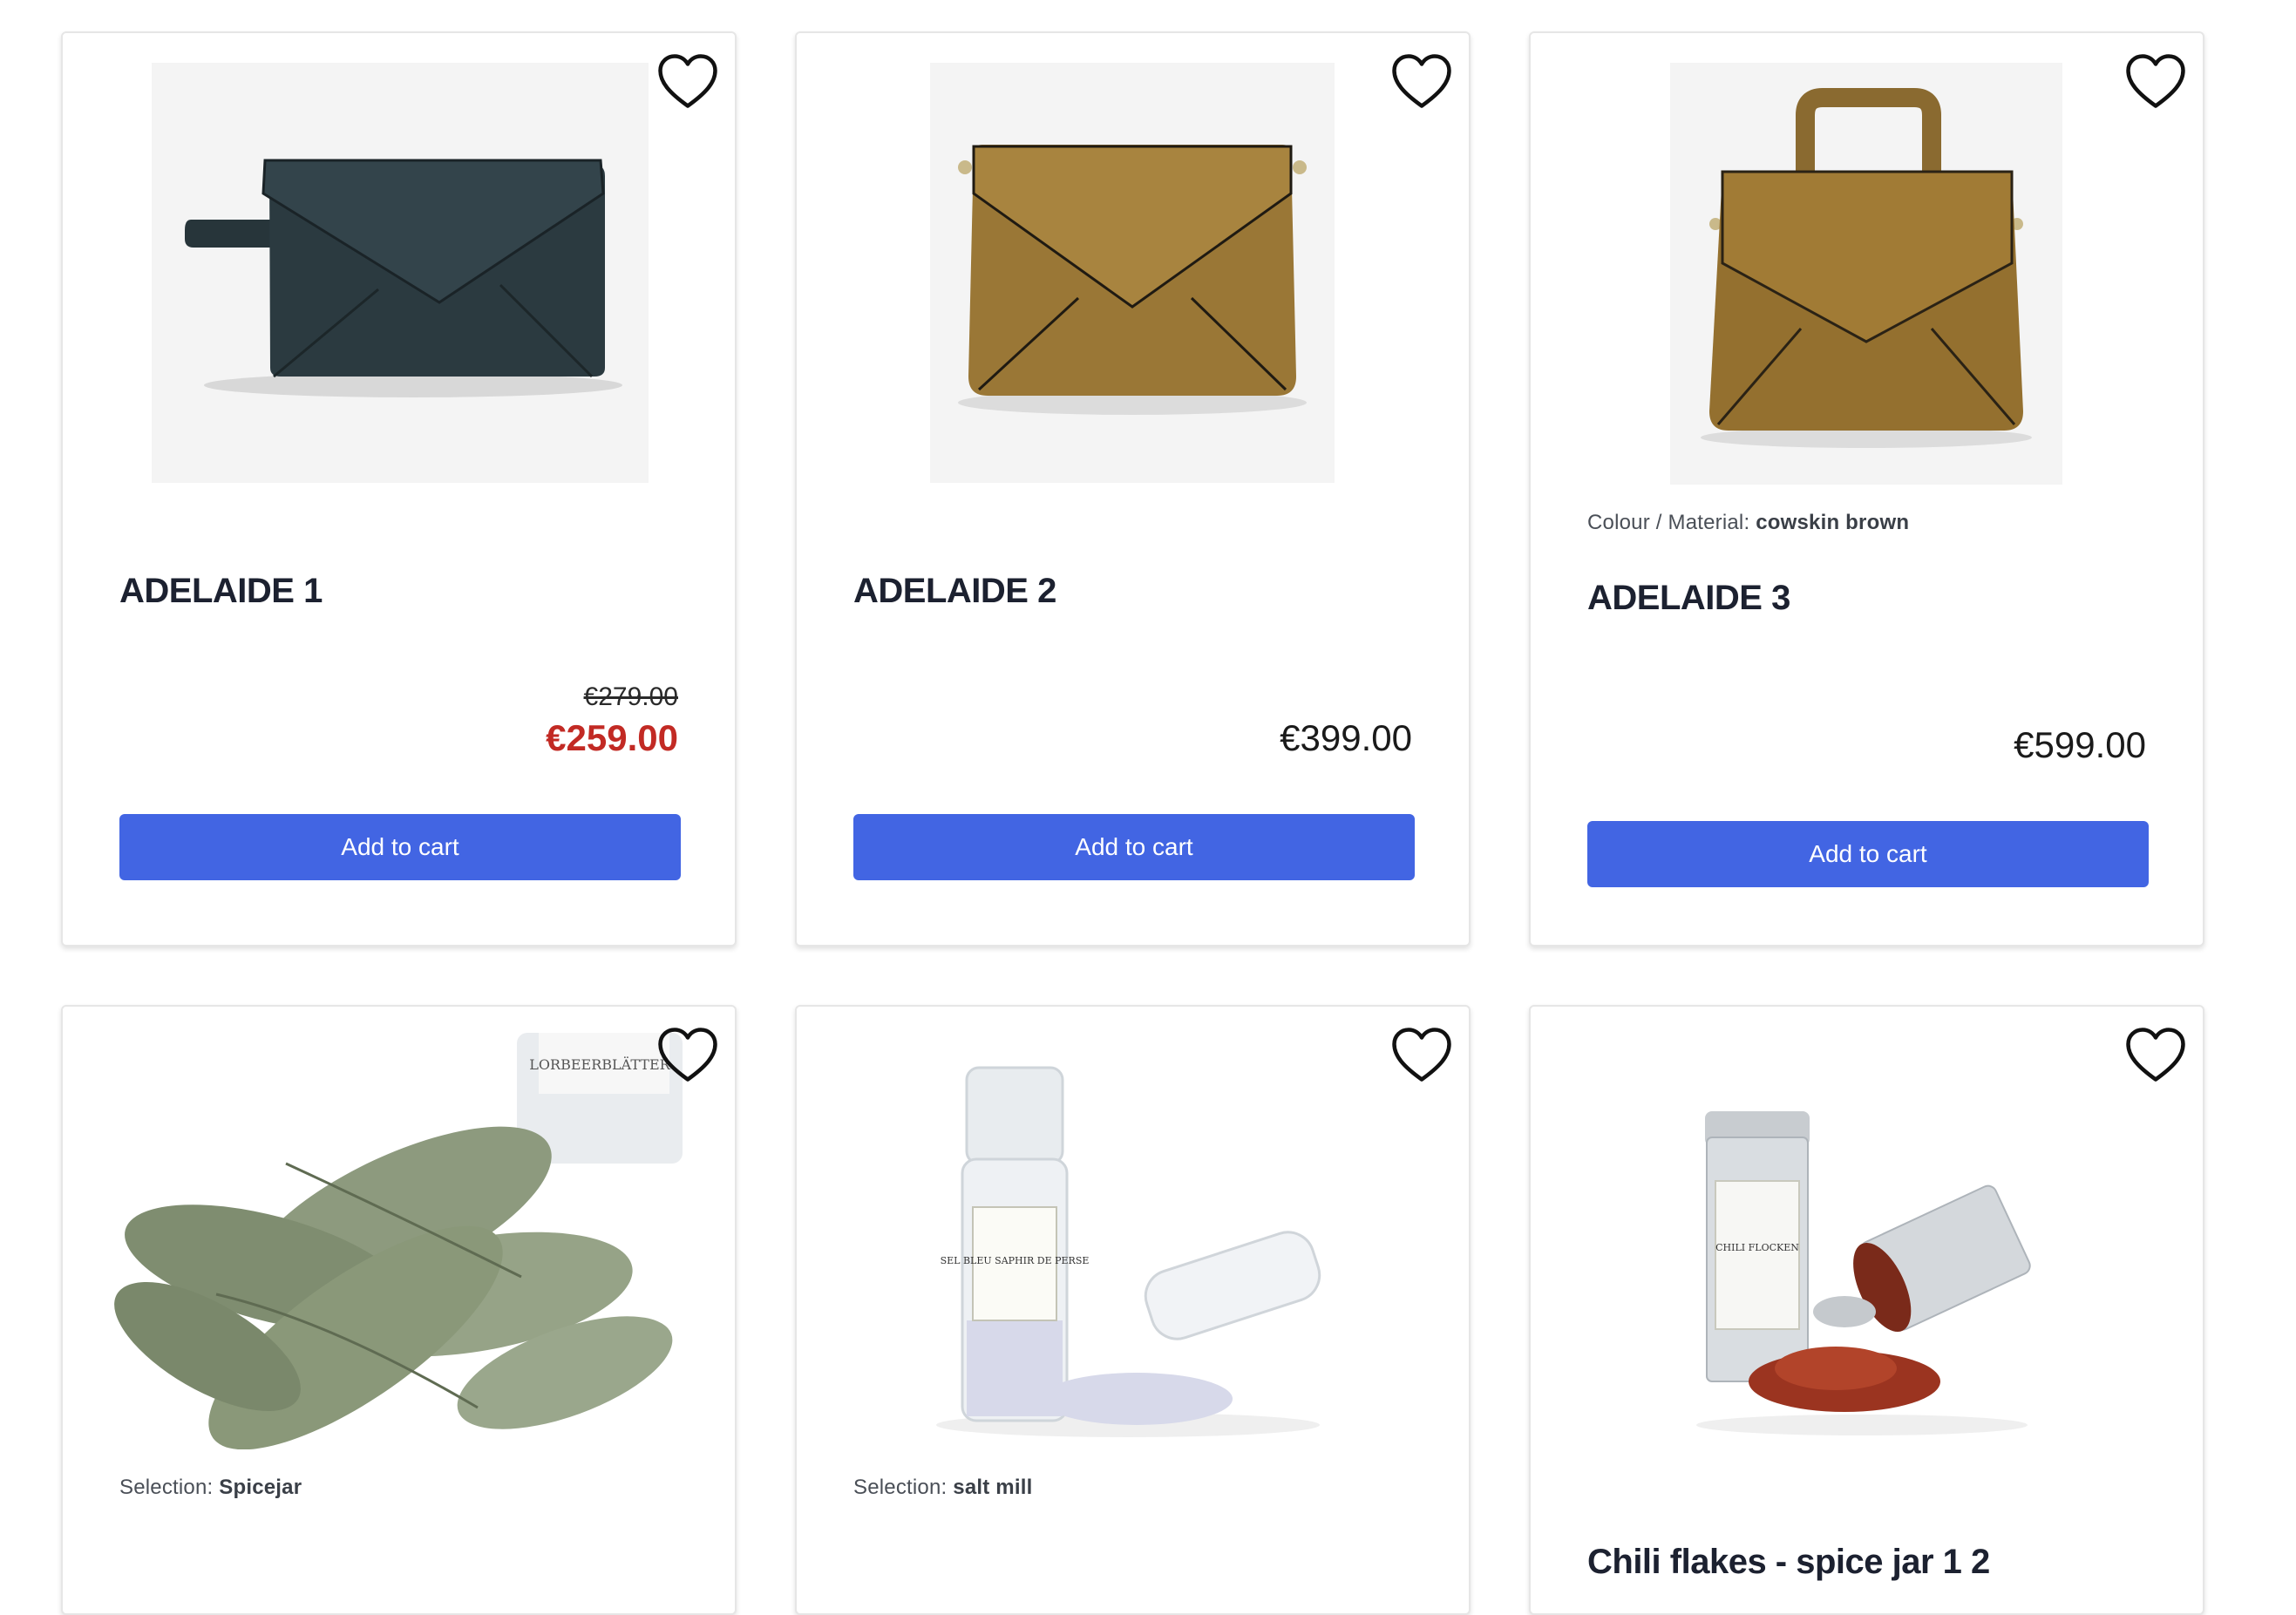 Image resolution: width=2296 pixels, height=1615 pixels. What do you see at coordinates (954, 591) in the screenshot?
I see `product-title: ADELAIDE 2` at bounding box center [954, 591].